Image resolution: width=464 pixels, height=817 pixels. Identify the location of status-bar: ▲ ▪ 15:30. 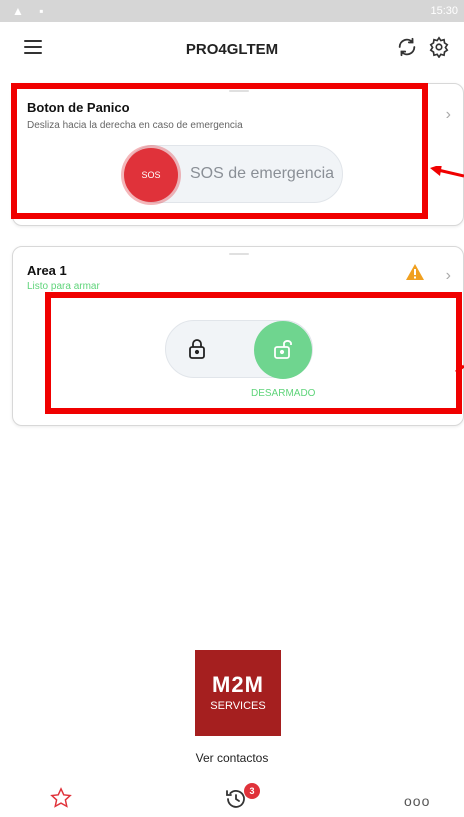
(232, 11).